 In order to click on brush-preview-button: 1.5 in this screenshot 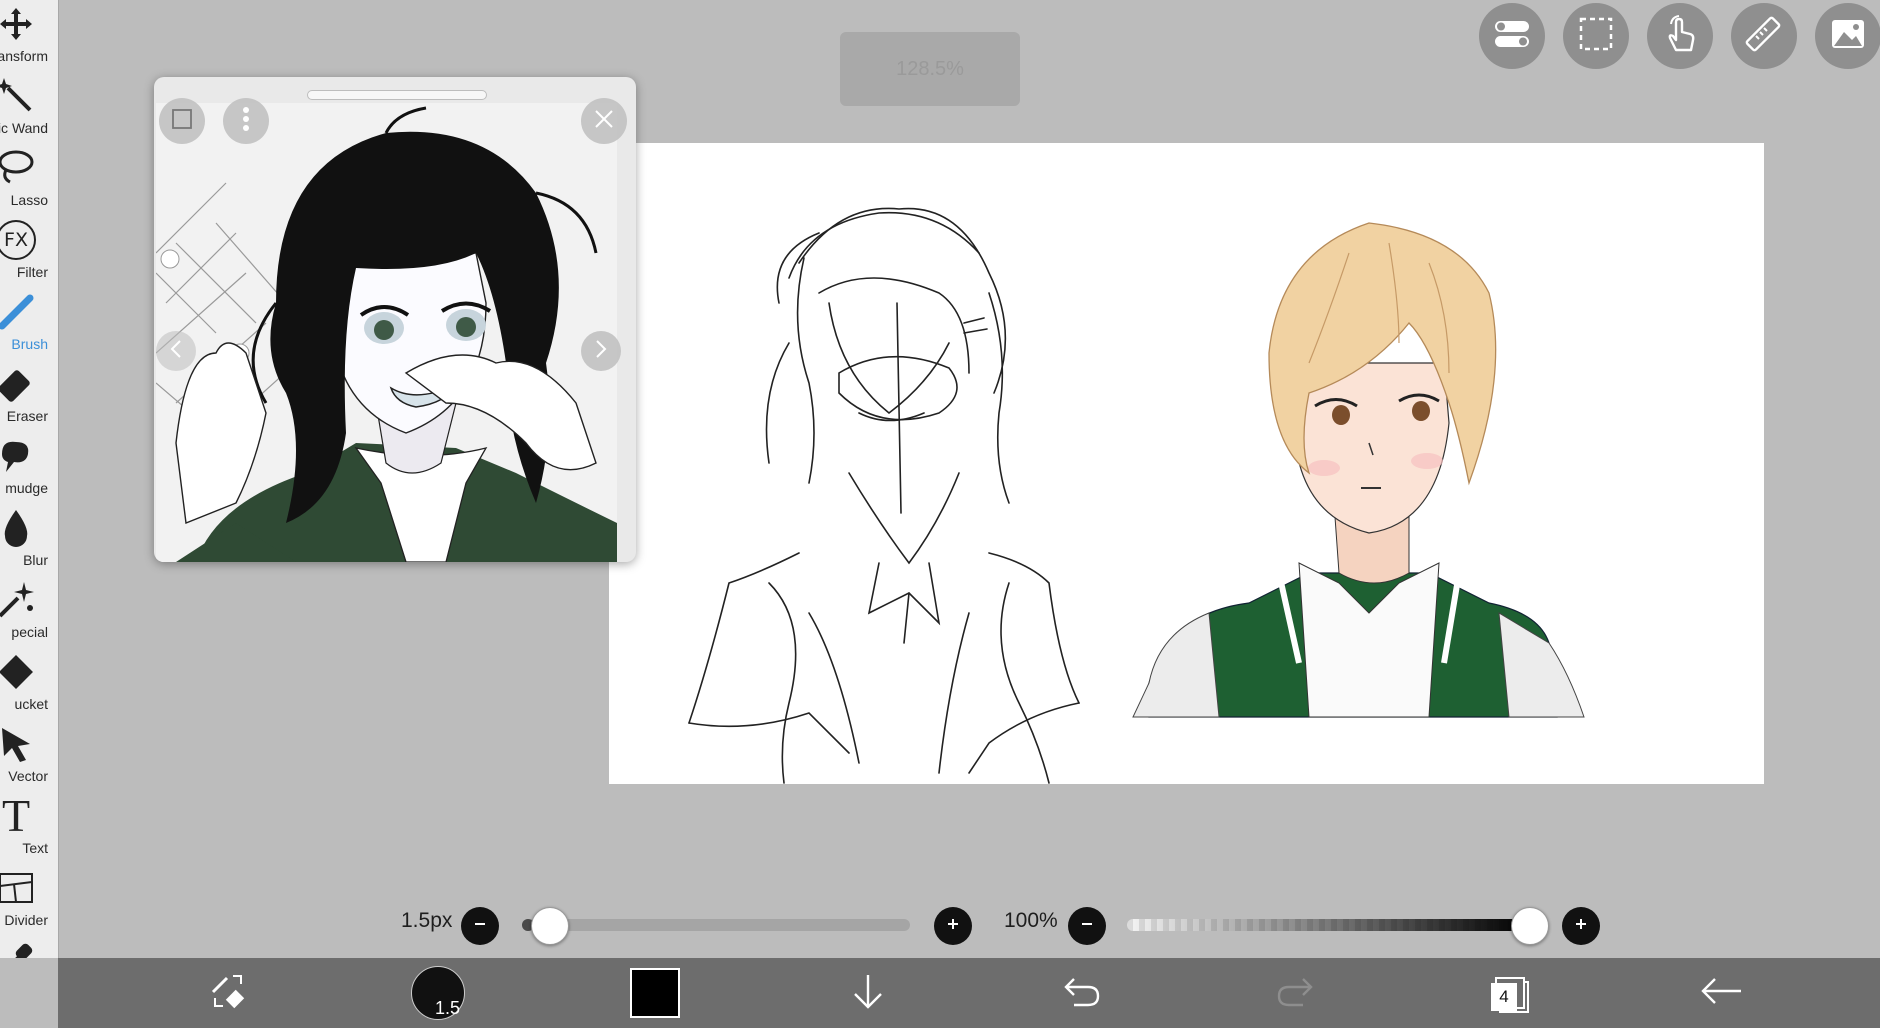, I will do `click(438, 993)`.